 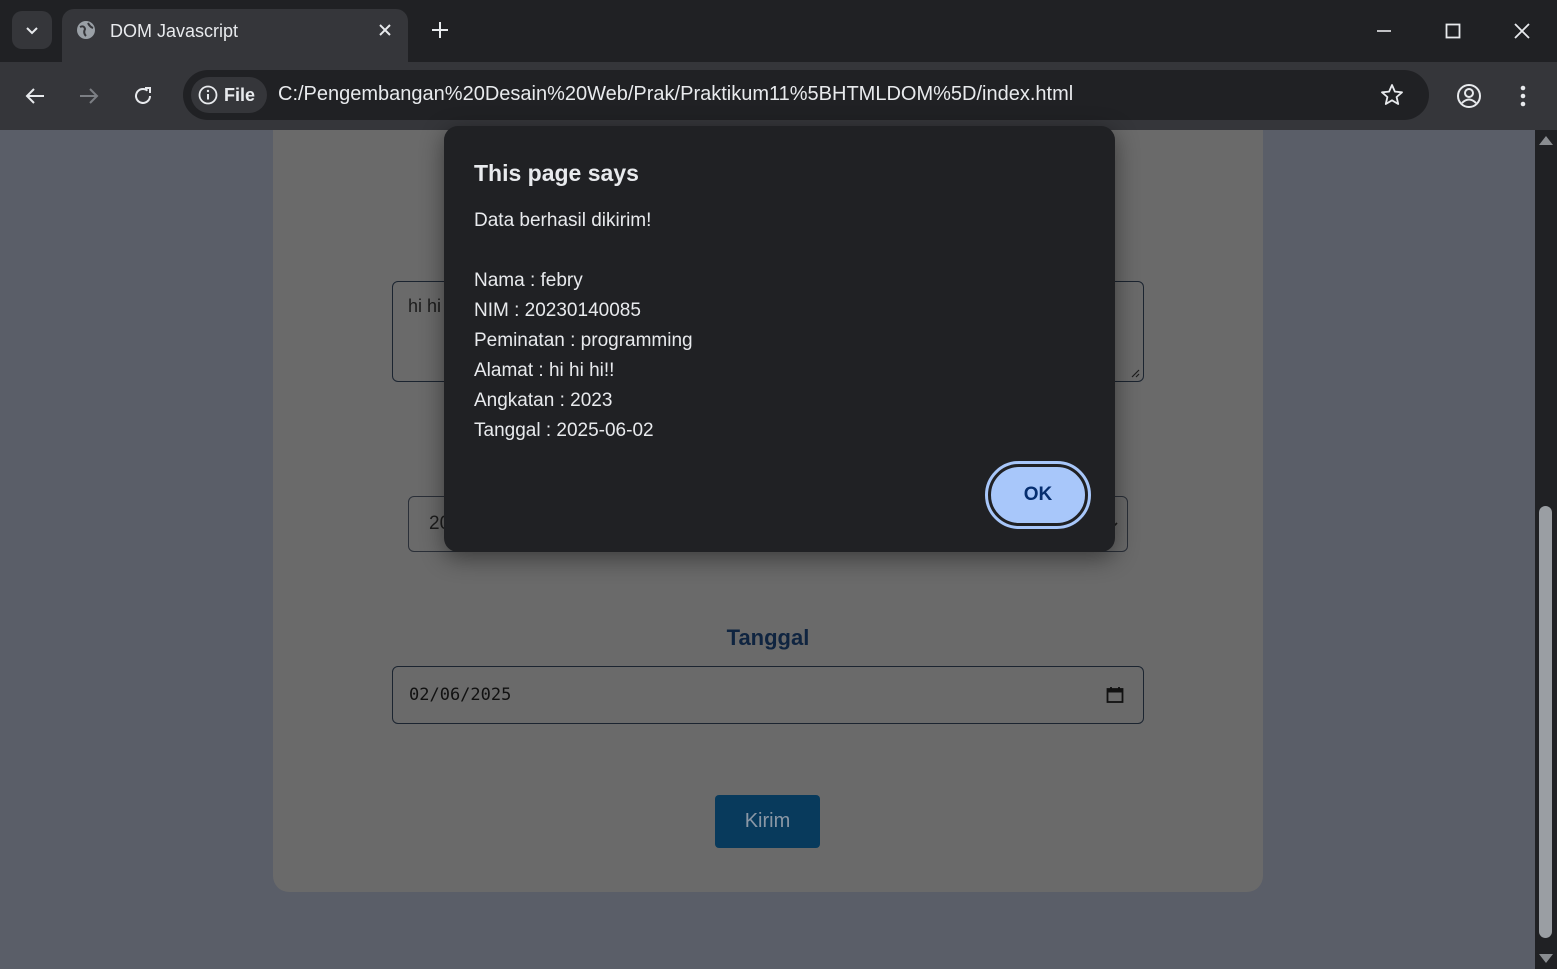 What do you see at coordinates (460, 695) in the screenshot?
I see `date-value: 02/06/2025` at bounding box center [460, 695].